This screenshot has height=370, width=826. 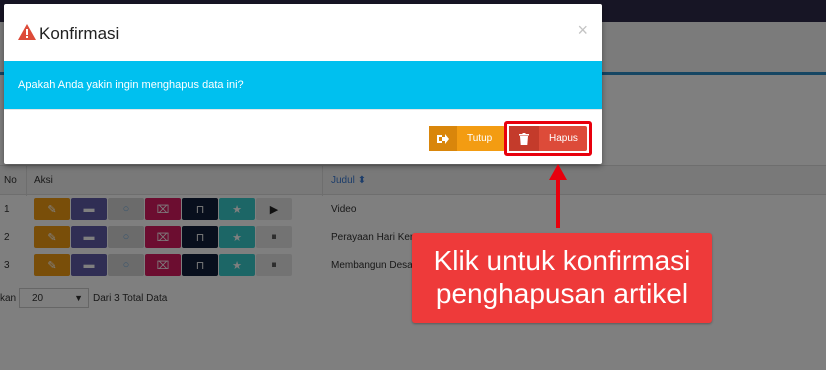 What do you see at coordinates (524, 138) in the screenshot?
I see `trash-icon` at bounding box center [524, 138].